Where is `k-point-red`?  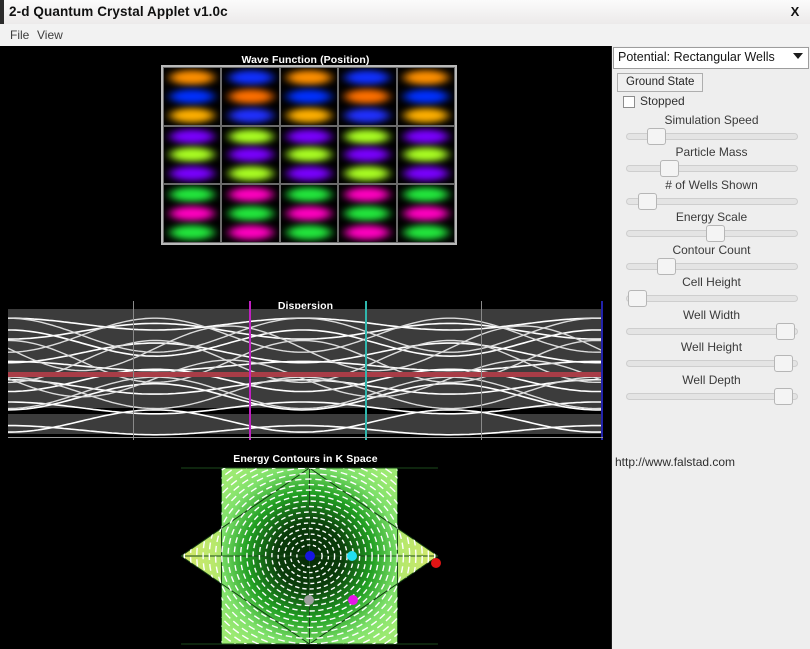 k-point-red is located at coordinates (436, 563).